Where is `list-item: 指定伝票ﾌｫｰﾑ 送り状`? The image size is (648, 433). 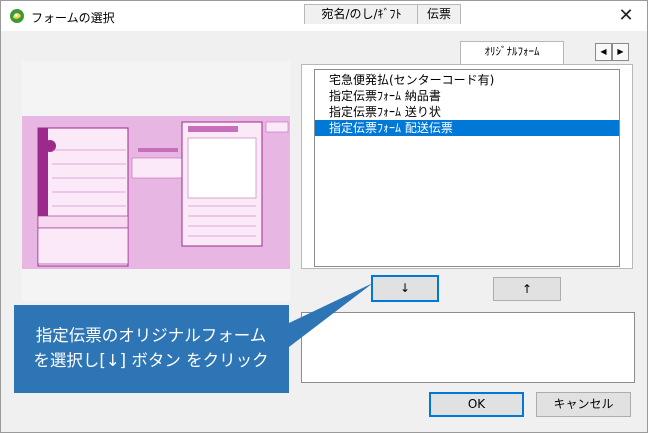
list-item: 指定伝票ﾌｫｰﾑ 送り状 is located at coordinates (467, 112).